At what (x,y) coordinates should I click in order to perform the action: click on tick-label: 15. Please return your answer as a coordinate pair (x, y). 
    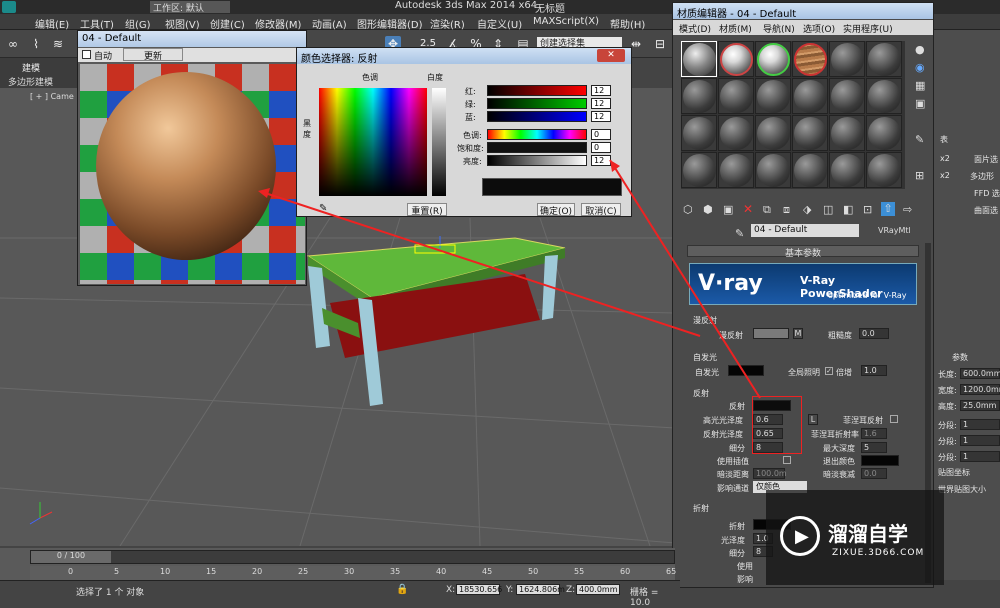
    Looking at the image, I should click on (211, 571).